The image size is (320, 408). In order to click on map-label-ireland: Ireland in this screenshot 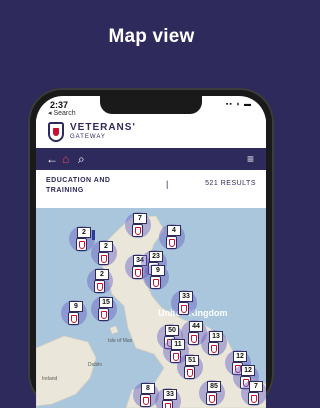, I will do `click(50, 379)`.